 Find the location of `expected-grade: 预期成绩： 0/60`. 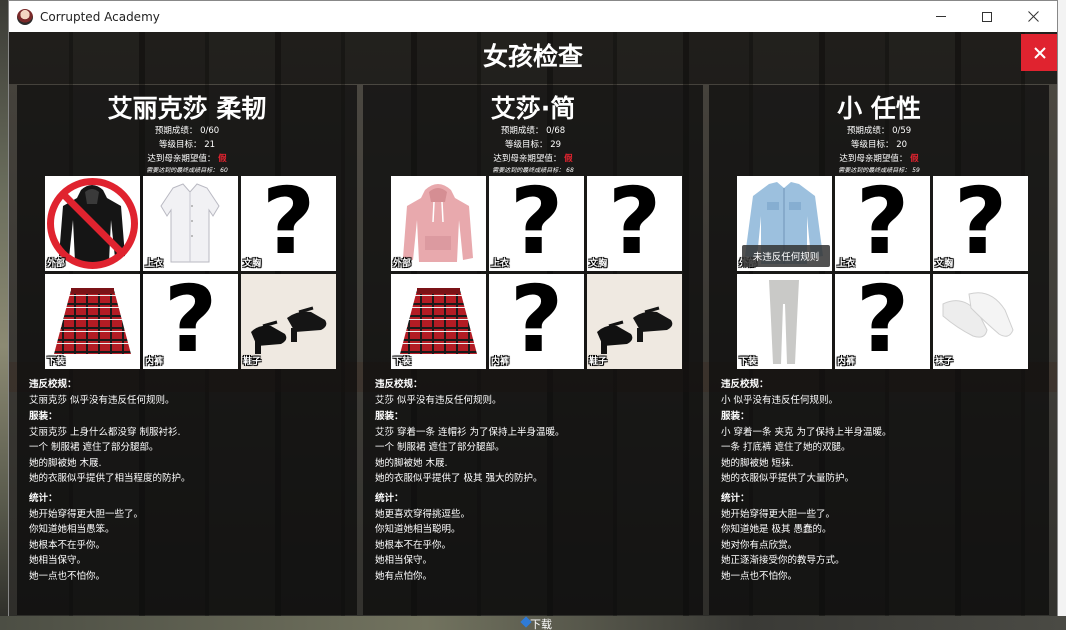

expected-grade: 预期成绩： 0/60 is located at coordinates (187, 130).